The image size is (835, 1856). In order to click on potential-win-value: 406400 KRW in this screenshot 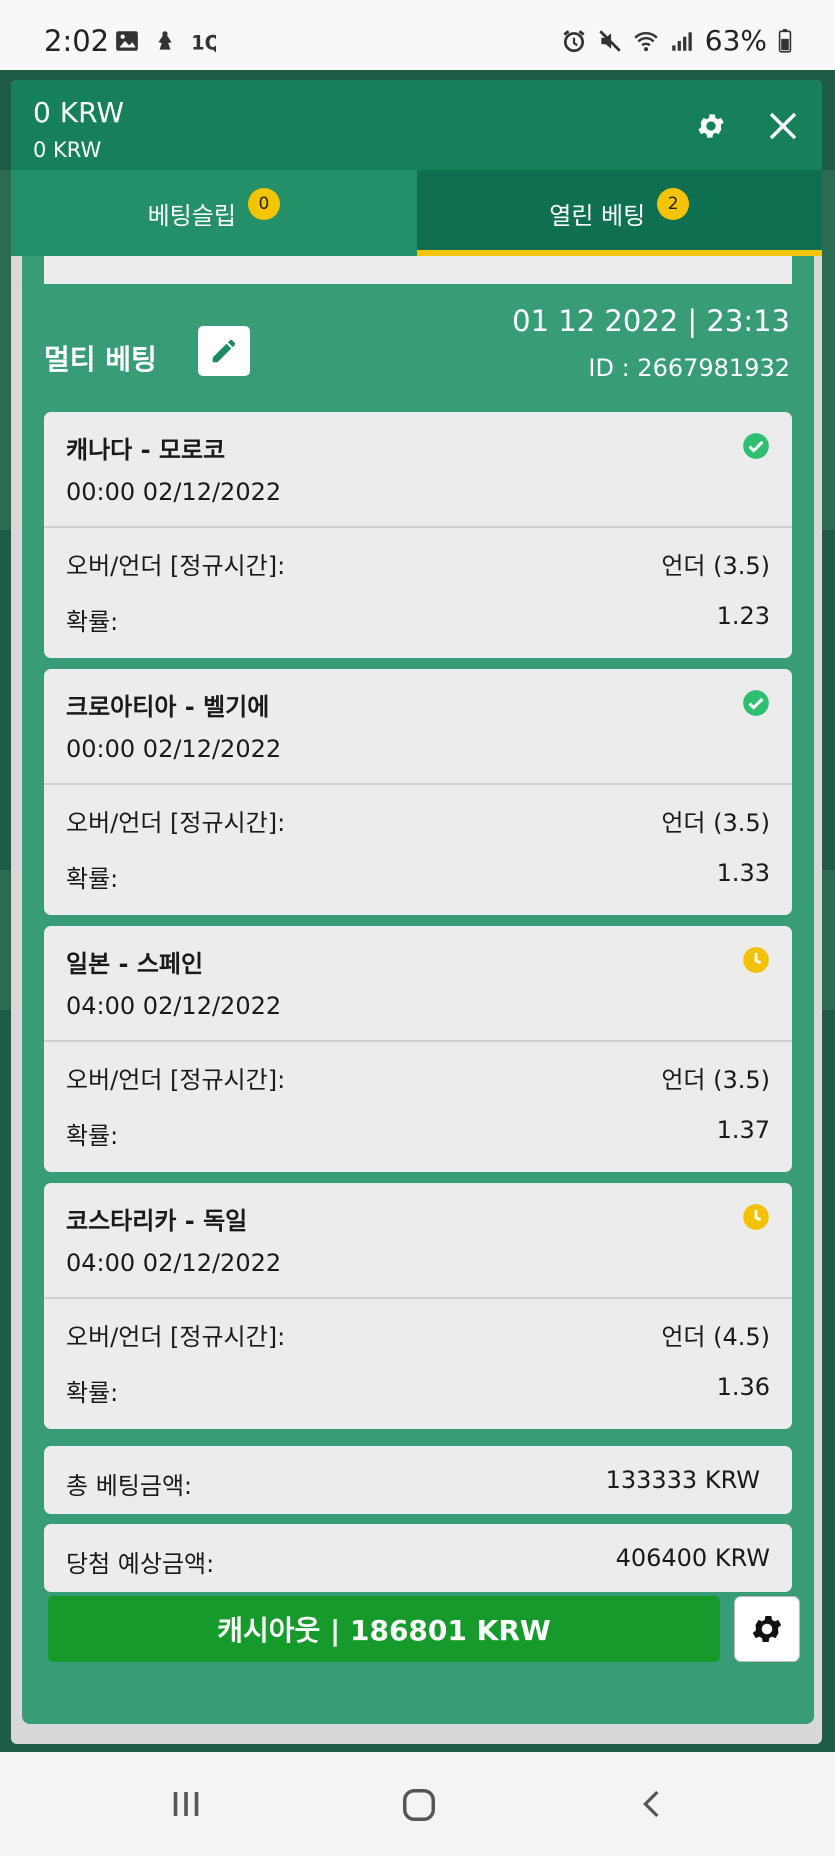, I will do `click(692, 1558)`.